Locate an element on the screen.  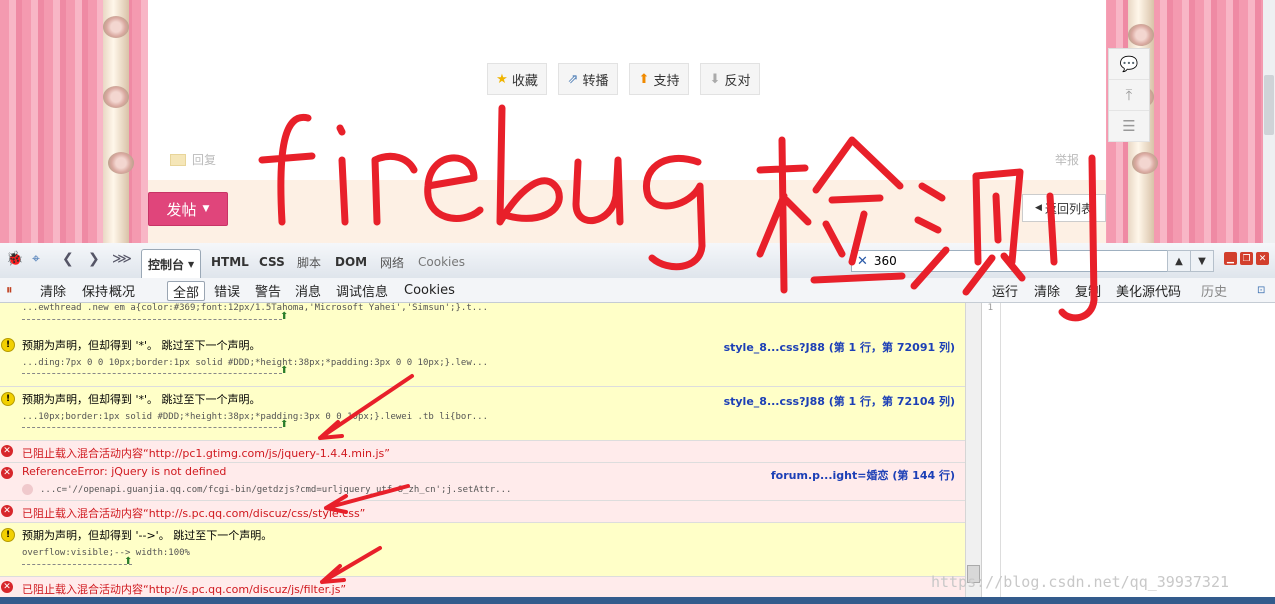
run-button: 运行 is located at coordinates (1005, 290).